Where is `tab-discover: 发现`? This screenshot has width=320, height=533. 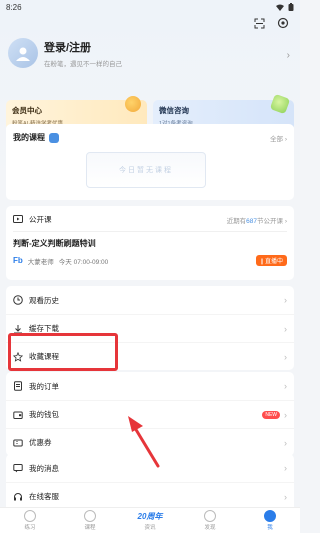 tab-discover: 发现 is located at coordinates (210, 520).